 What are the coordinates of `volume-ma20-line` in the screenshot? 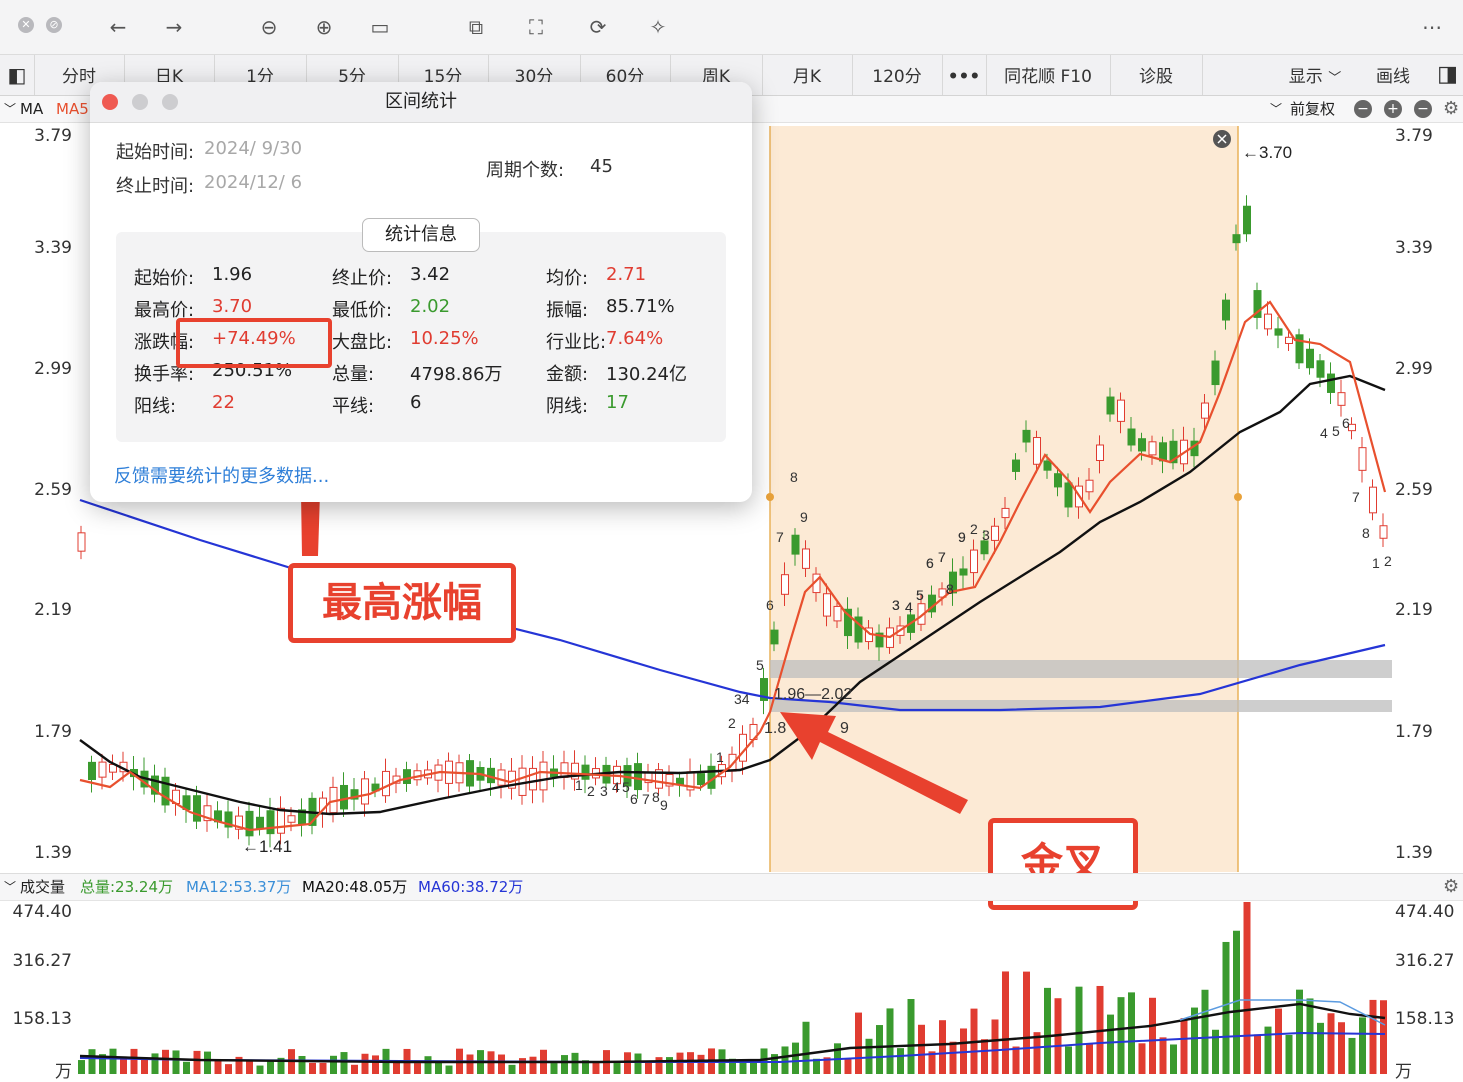 It's located at (732, 1033).